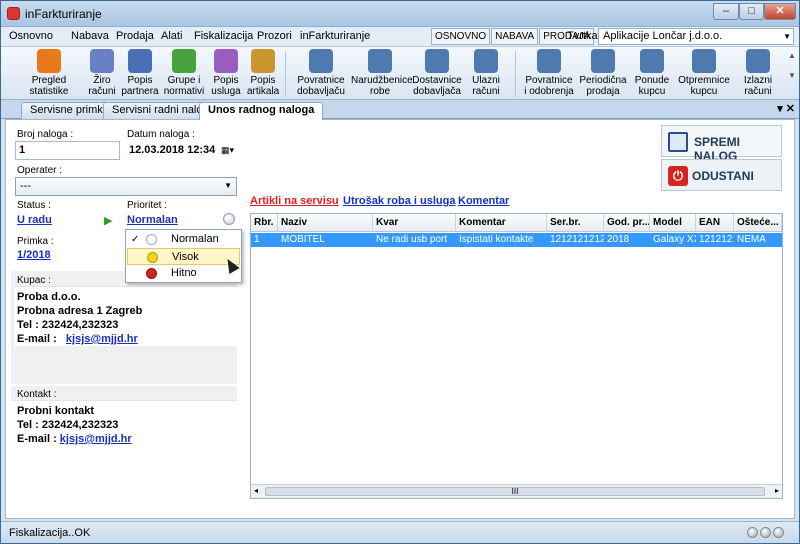 This screenshot has height=544, width=800. I want to click on ribbon-periodicna-prodaja: Periodična prodaja, so click(603, 73).